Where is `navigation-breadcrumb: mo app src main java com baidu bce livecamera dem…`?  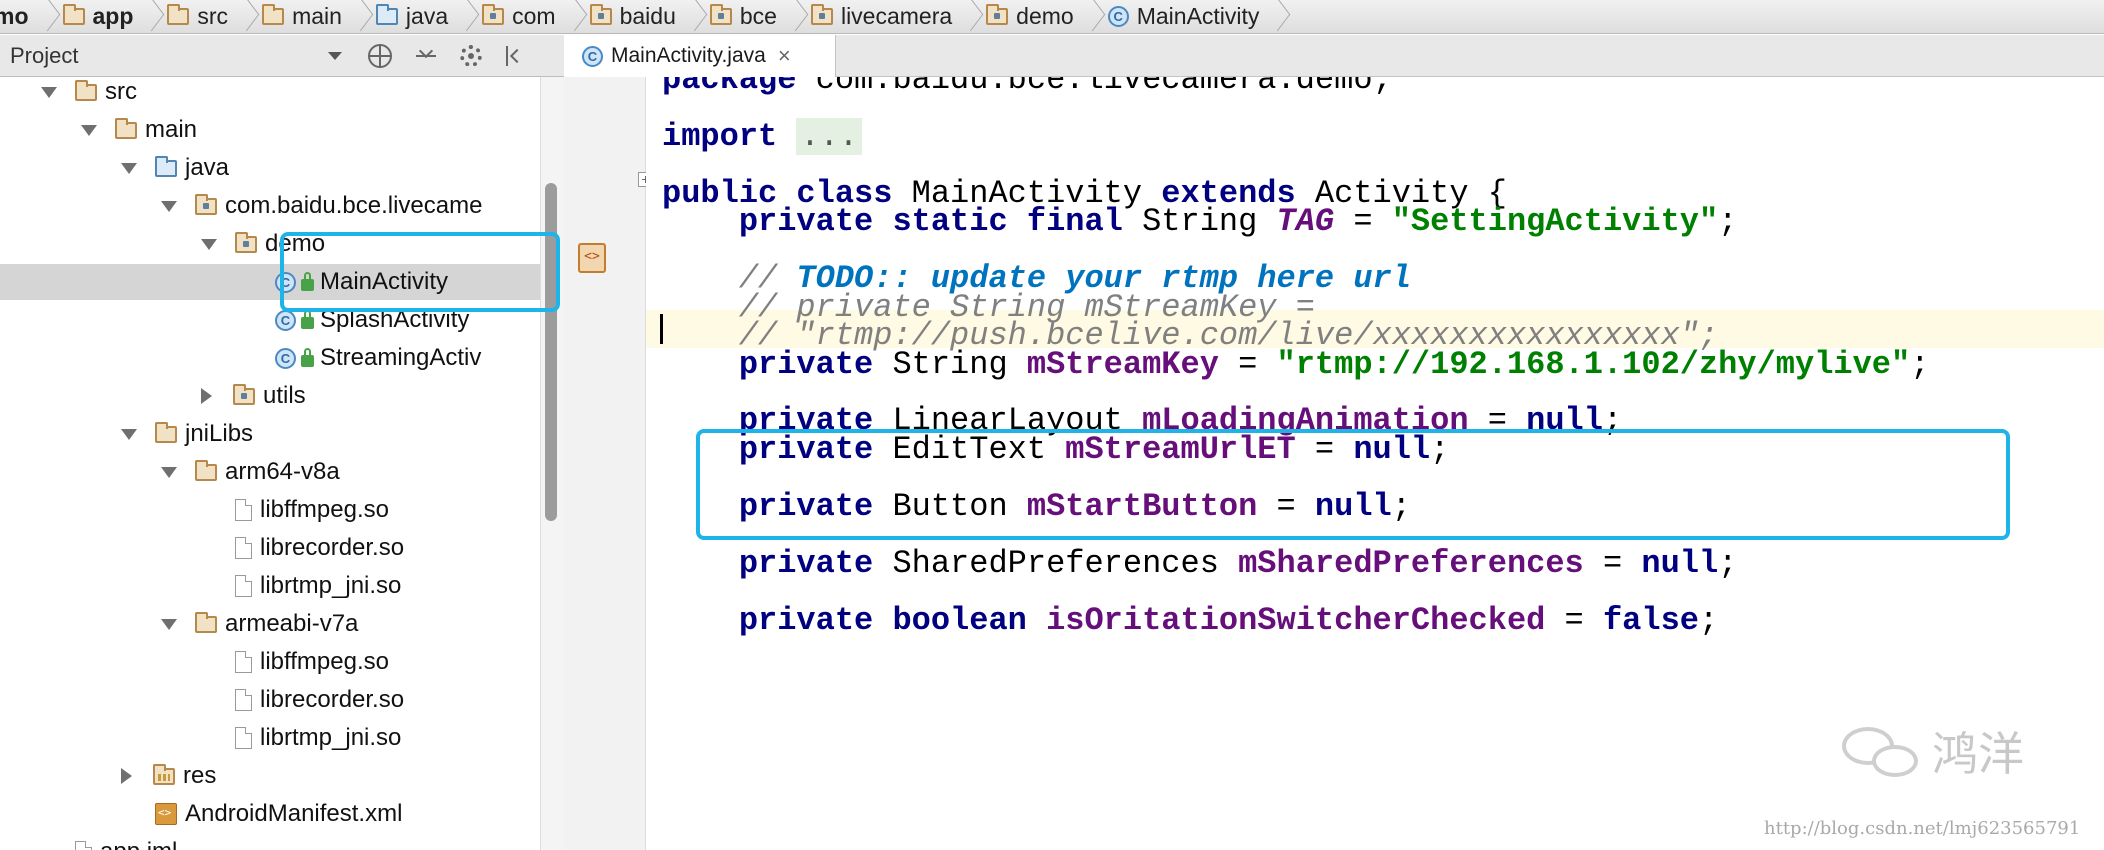
navigation-breadcrumb: mo app src main java com baidu bce livecamera dem… is located at coordinates (1052, 17).